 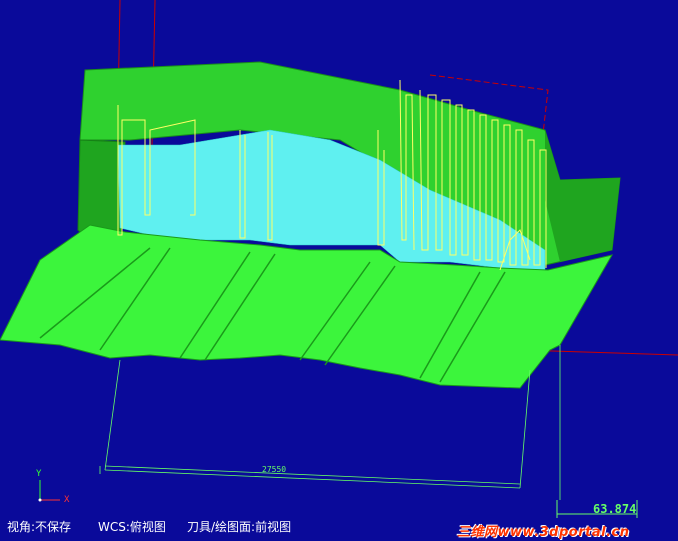 I want to click on axis-x-label: X, so click(x=67, y=500).